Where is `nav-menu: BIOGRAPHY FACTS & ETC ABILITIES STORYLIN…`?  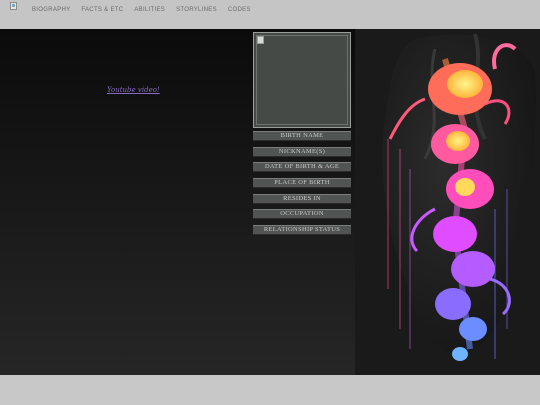
nav-menu: BIOGRAPHY FACTS & ETC ABILITIES STORYLIN… is located at coordinates (141, 10).